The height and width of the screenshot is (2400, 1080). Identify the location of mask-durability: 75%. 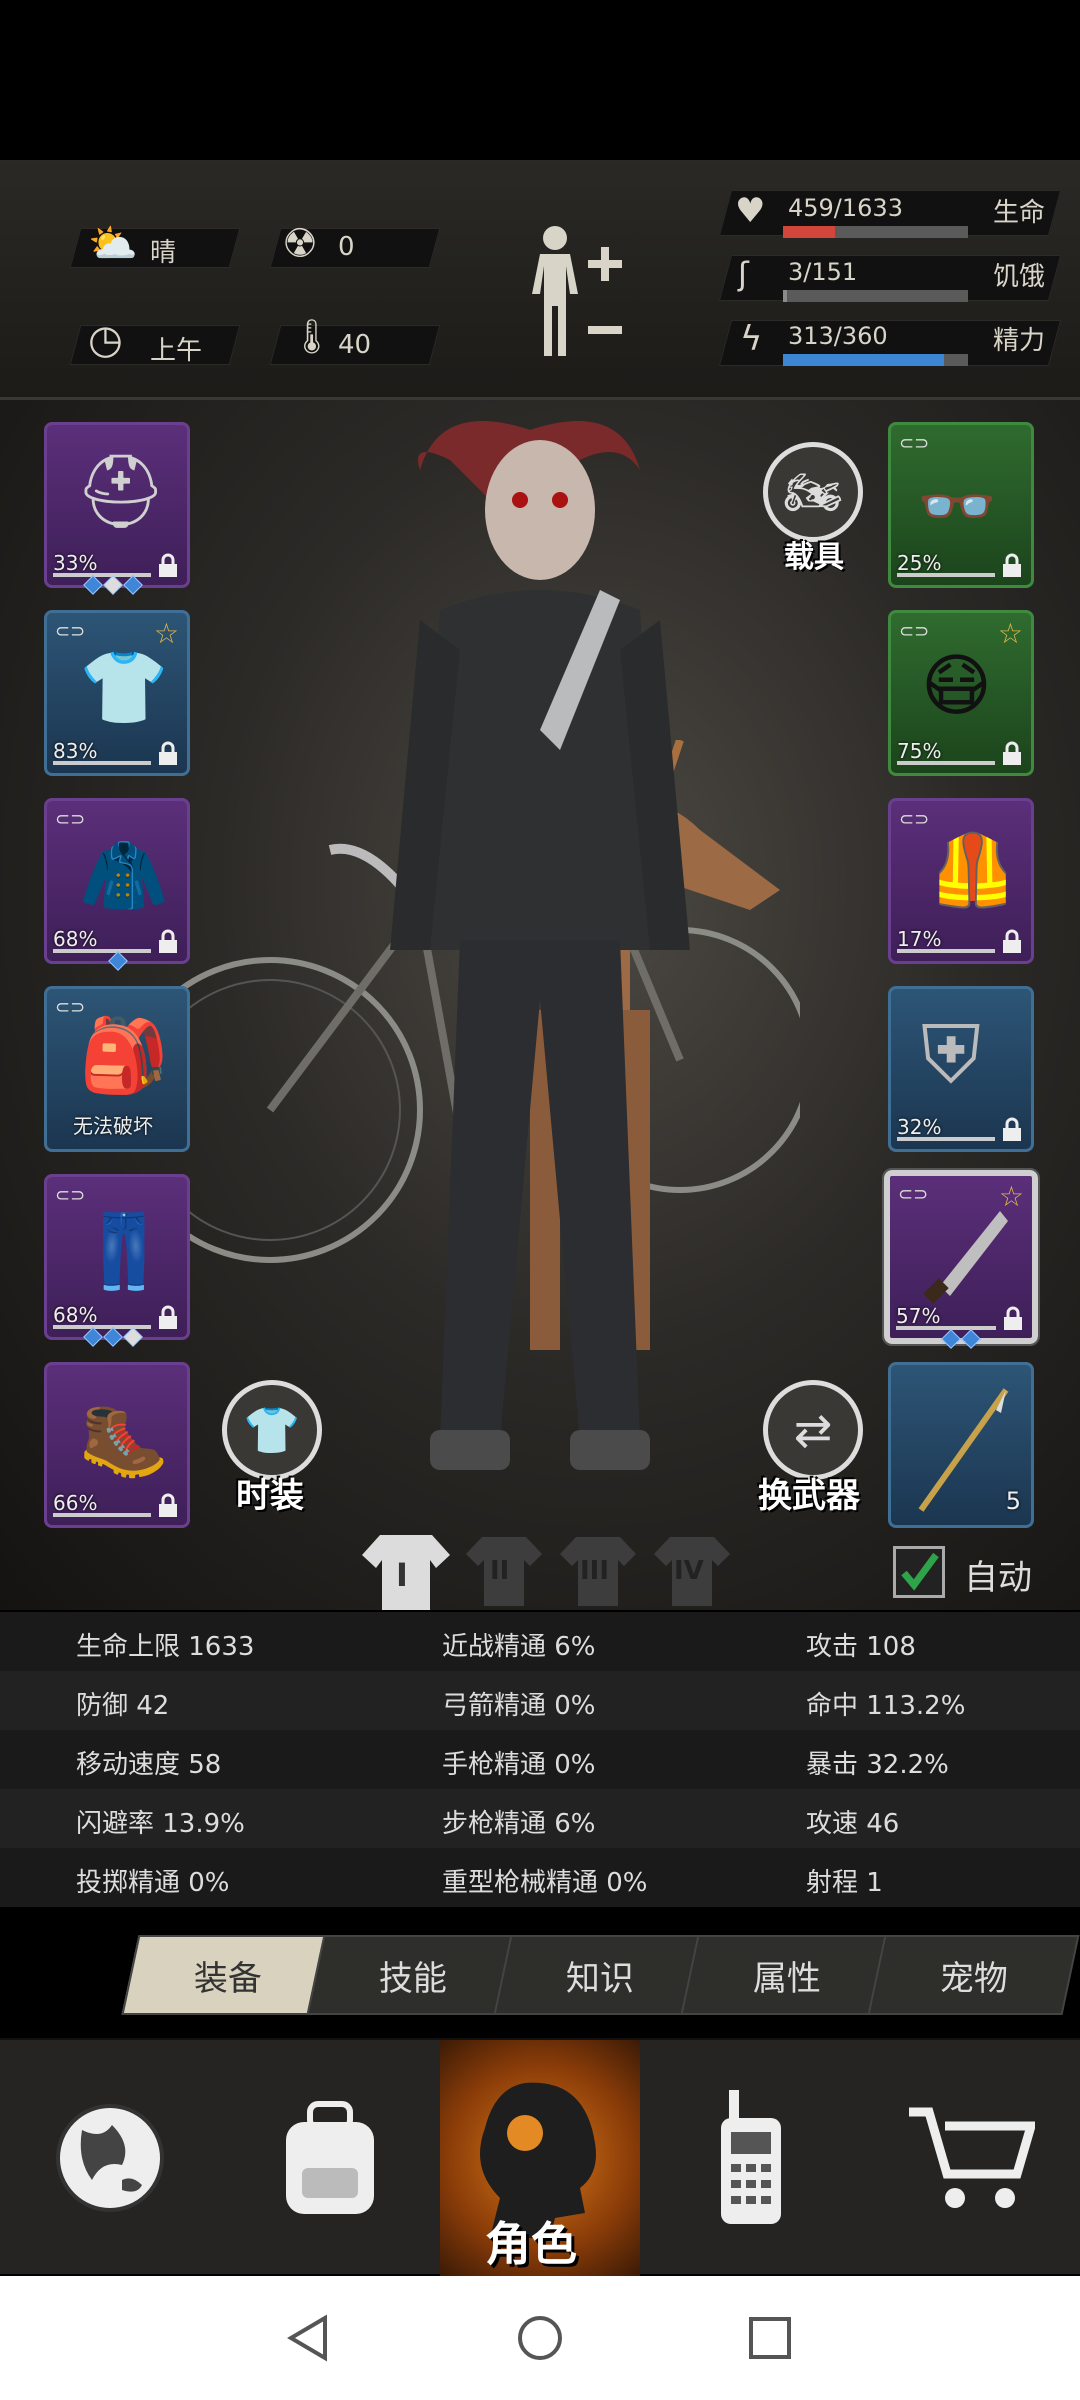
(919, 751).